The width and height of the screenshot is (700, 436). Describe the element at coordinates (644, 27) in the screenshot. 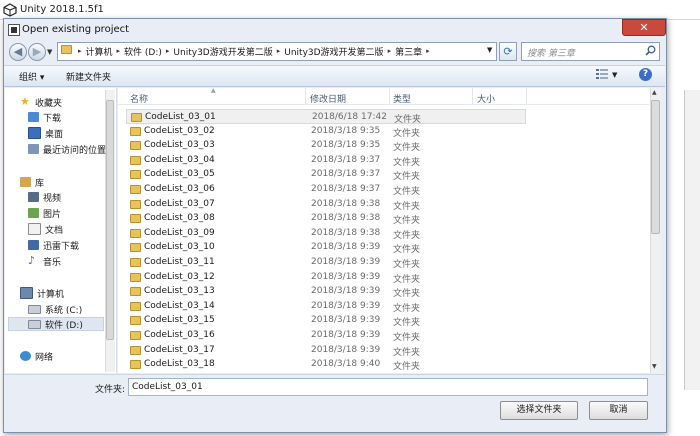

I see `dialog-close-button: ✕` at that location.